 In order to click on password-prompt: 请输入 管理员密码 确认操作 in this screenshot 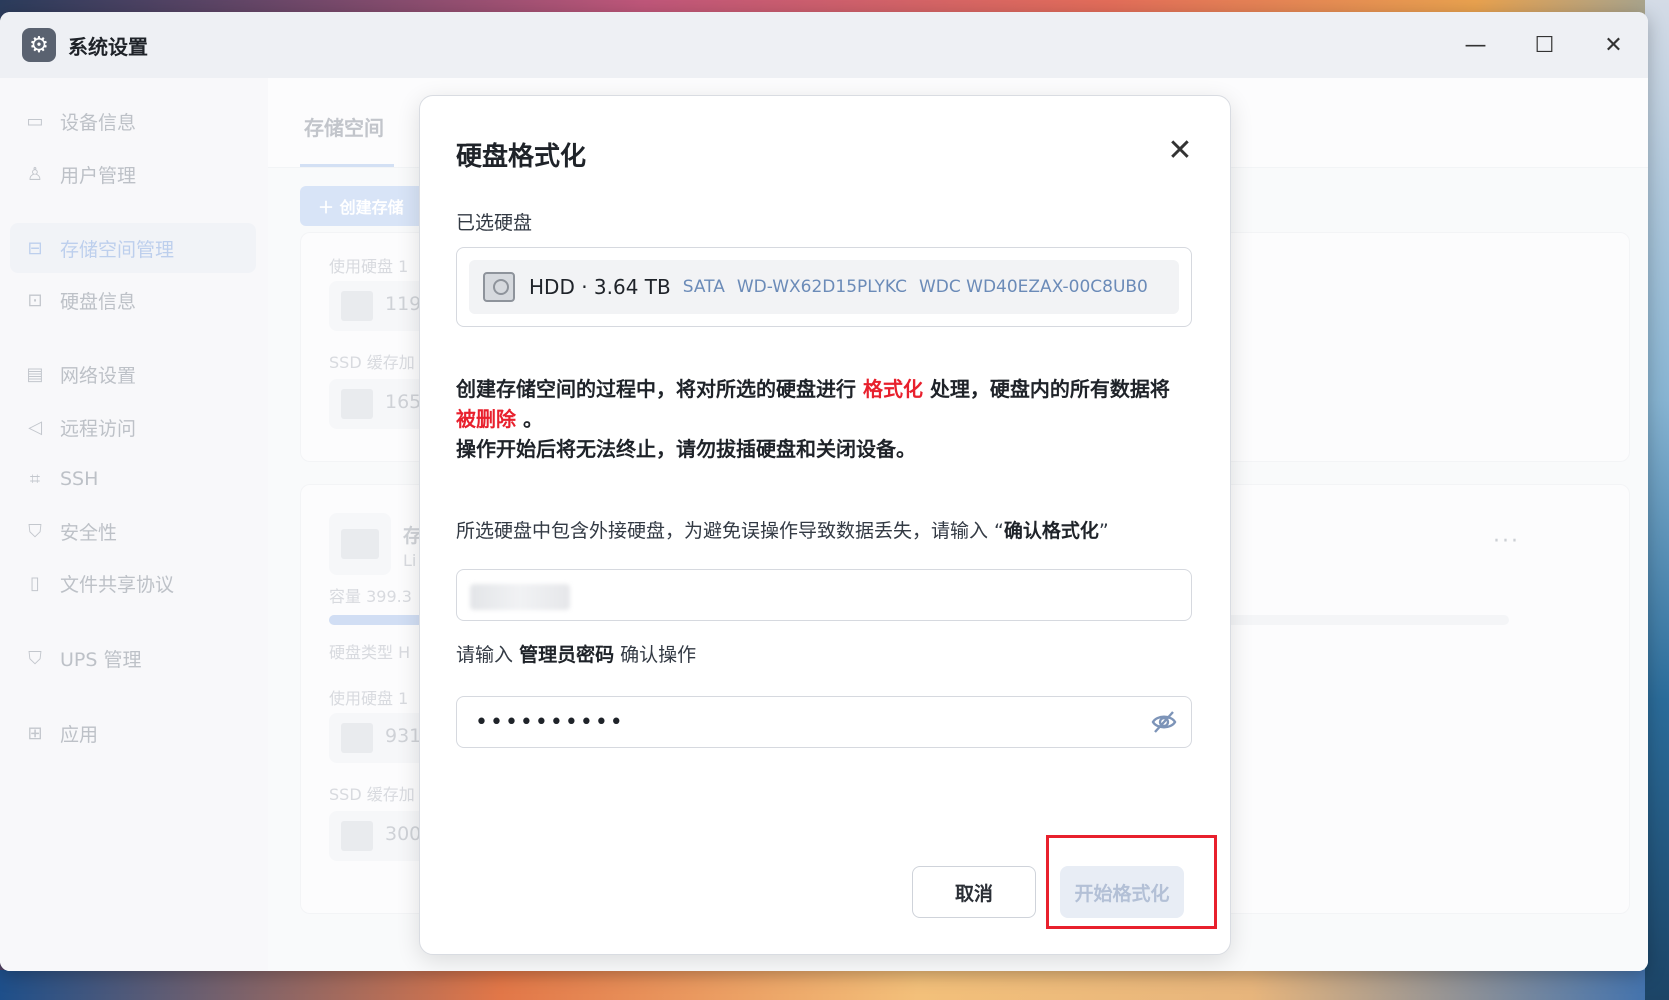, I will do `click(576, 655)`.